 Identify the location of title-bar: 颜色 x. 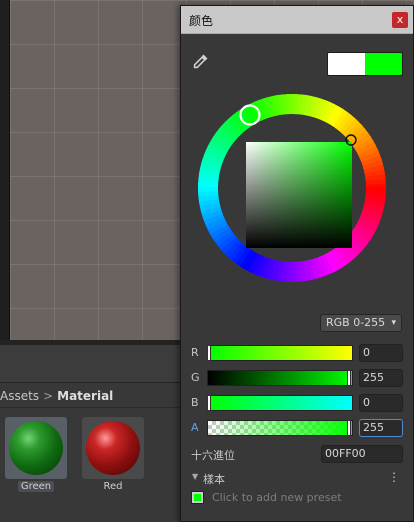
(297, 20).